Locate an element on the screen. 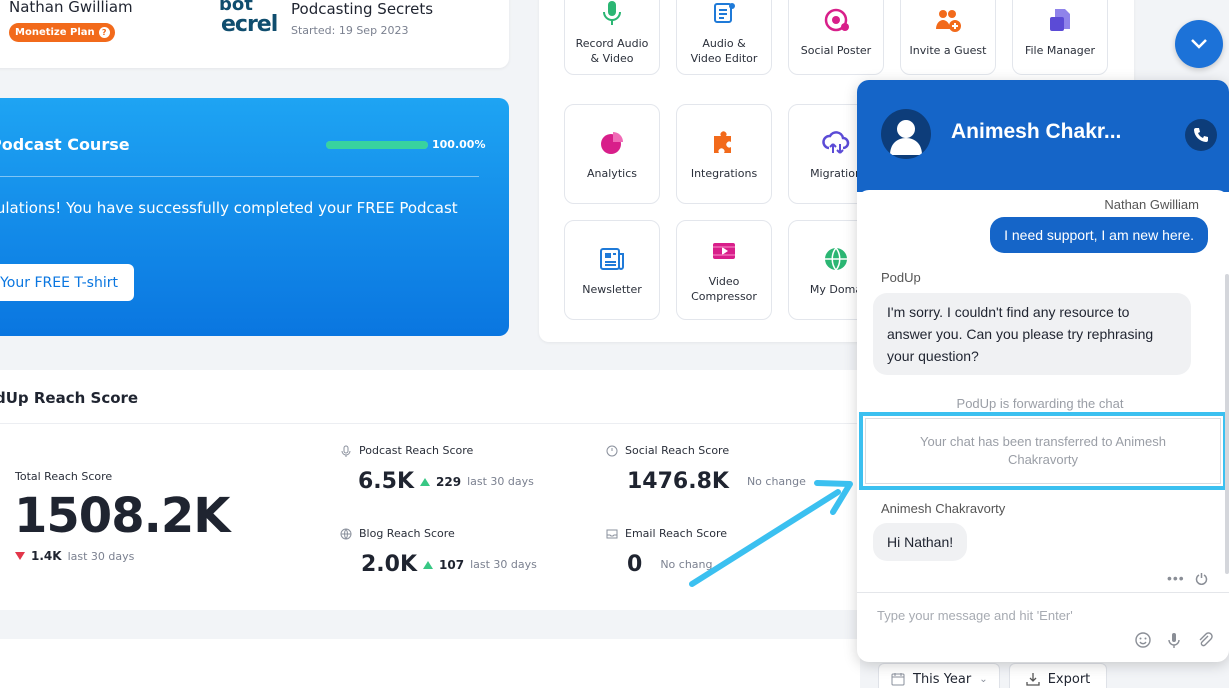 The height and width of the screenshot is (688, 1229). export-label: Export is located at coordinates (1069, 679).